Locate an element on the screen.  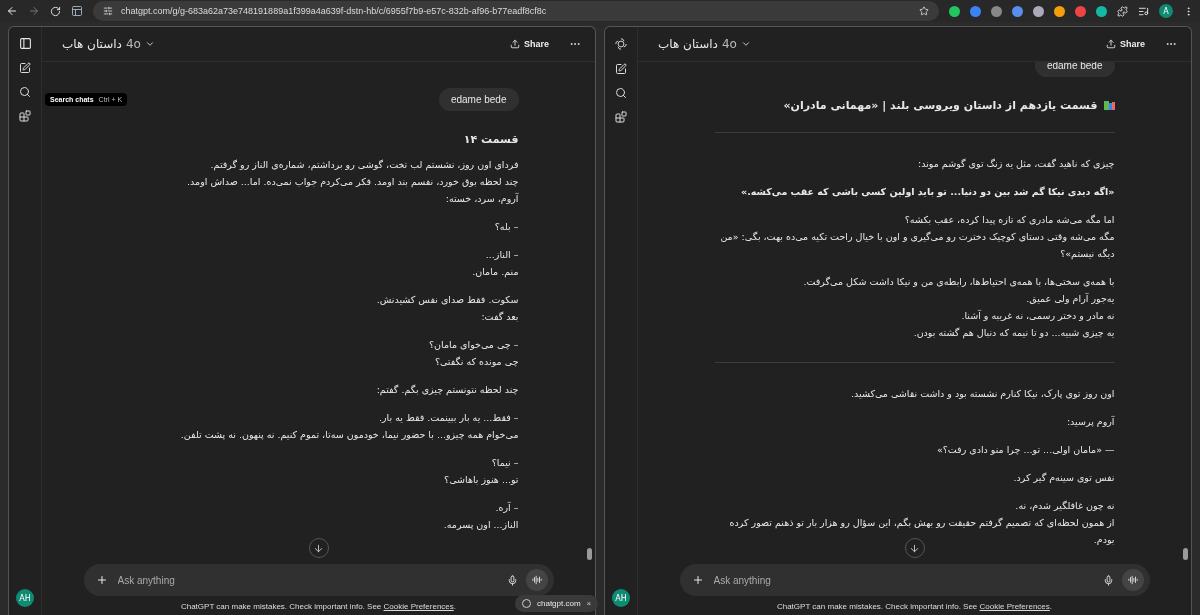
story-line: آروم پرسید: is located at coordinates (1090, 422).